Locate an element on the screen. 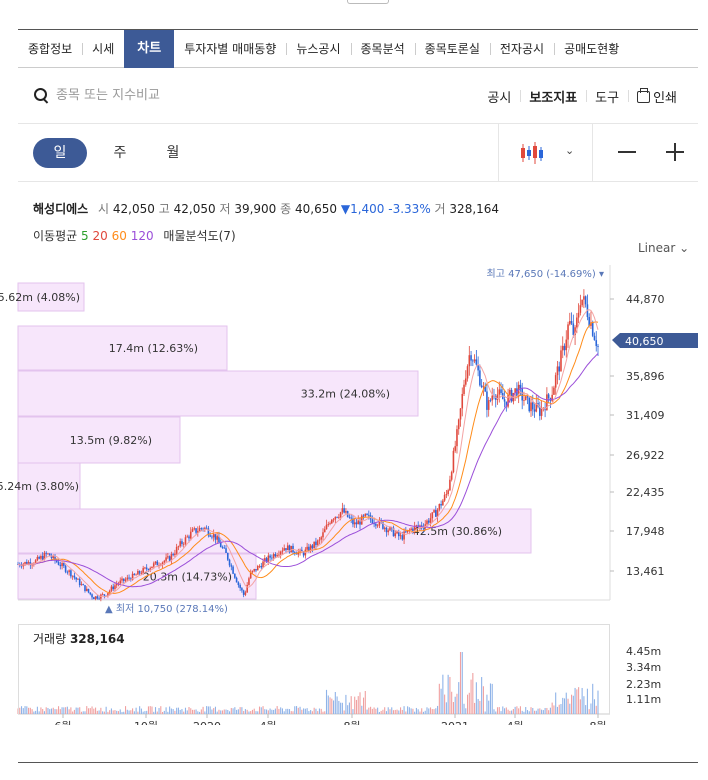  candlestick-type-icon is located at coordinates (533, 153).